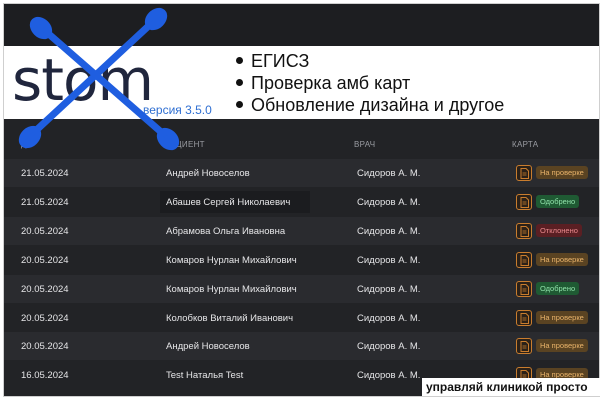 The image size is (603, 400). Describe the element at coordinates (370, 61) in the screenshot. I see `feature-item: ЕГИСЗ` at that location.